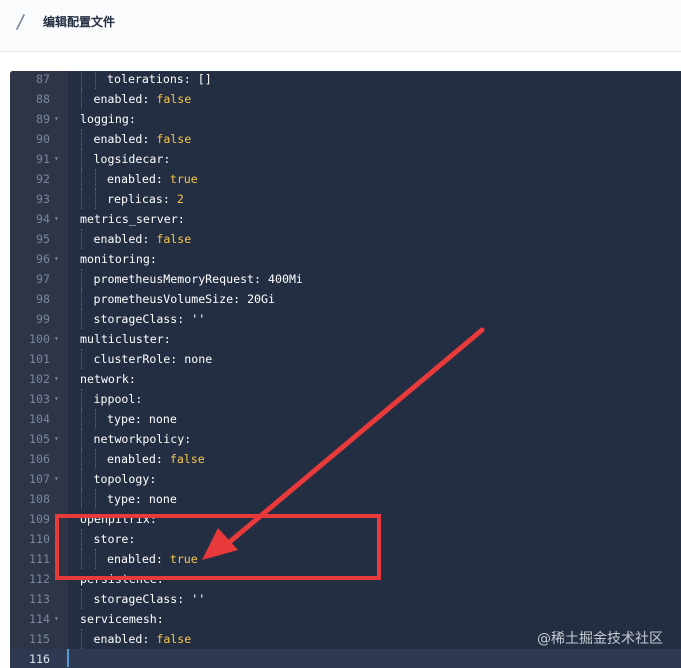 Image resolution: width=681 pixels, height=668 pixels. What do you see at coordinates (345, 279) in the screenshot?
I see `code-line: 97 prometheusMemoryRequest: 400Mi` at bounding box center [345, 279].